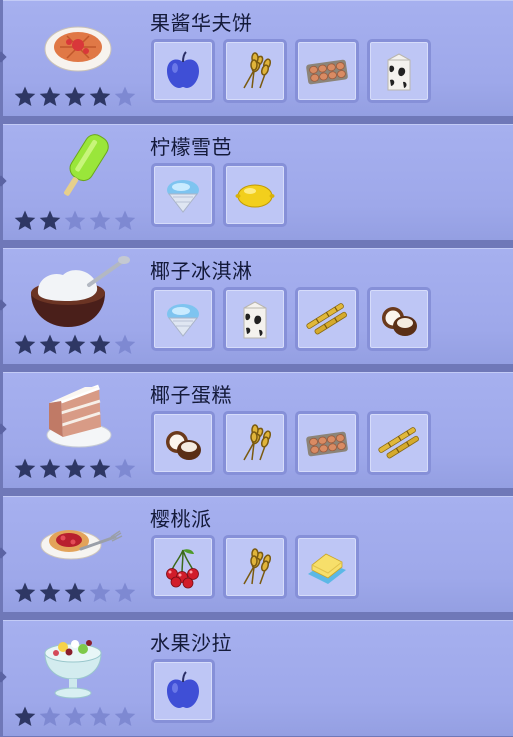 The width and height of the screenshot is (513, 737). What do you see at coordinates (78, 416) in the screenshot?
I see `coconut-cake-icon` at bounding box center [78, 416].